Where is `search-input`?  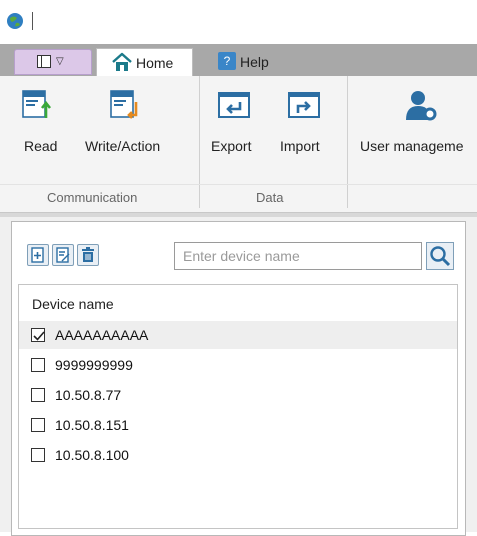 search-input is located at coordinates (298, 256).